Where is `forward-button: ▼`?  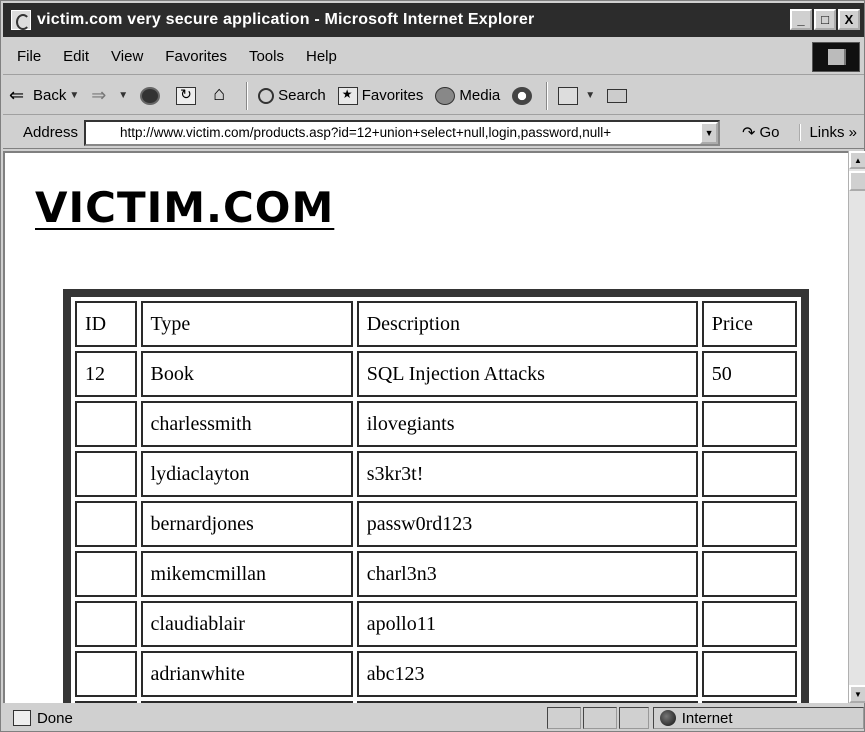 forward-button: ▼ is located at coordinates (109, 95).